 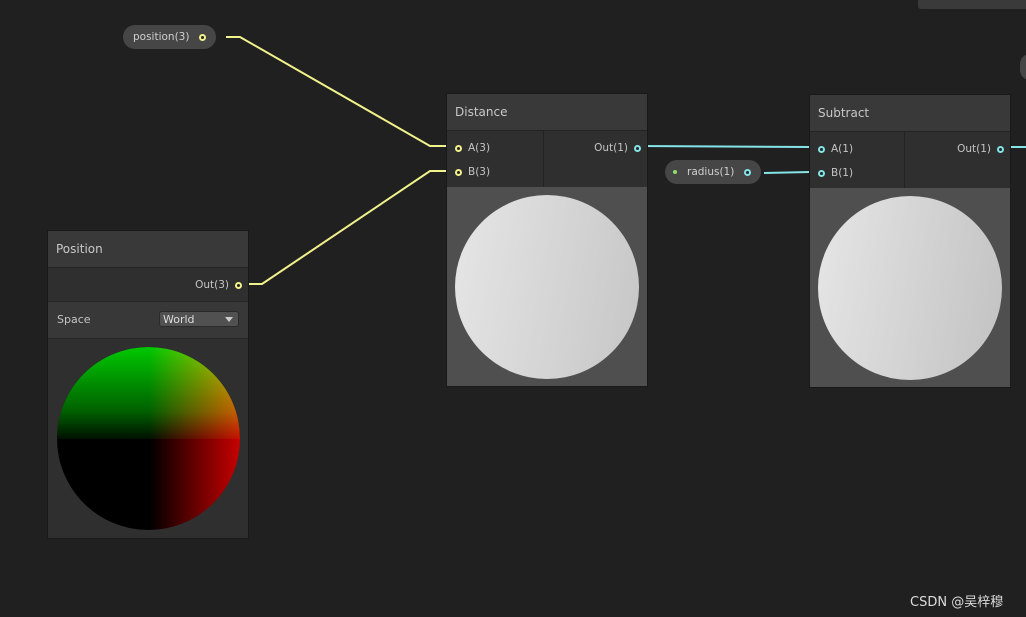 I want to click on distance-node: Distance A(3) B(3) Out(1), so click(x=547, y=240).